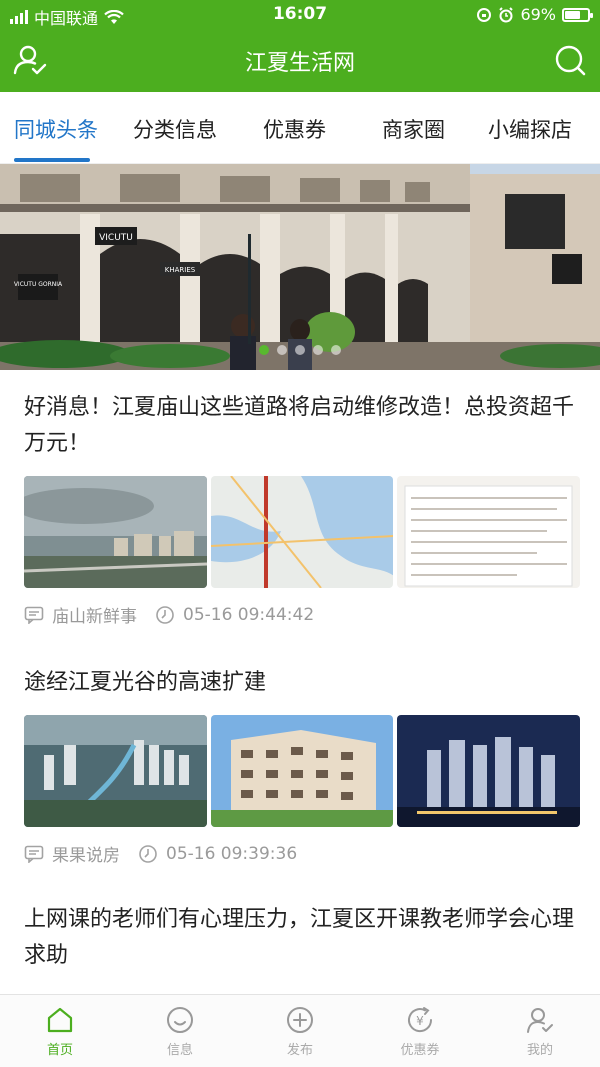 The width and height of the screenshot is (600, 1067). I want to click on active-tab-indicator, so click(52, 160).